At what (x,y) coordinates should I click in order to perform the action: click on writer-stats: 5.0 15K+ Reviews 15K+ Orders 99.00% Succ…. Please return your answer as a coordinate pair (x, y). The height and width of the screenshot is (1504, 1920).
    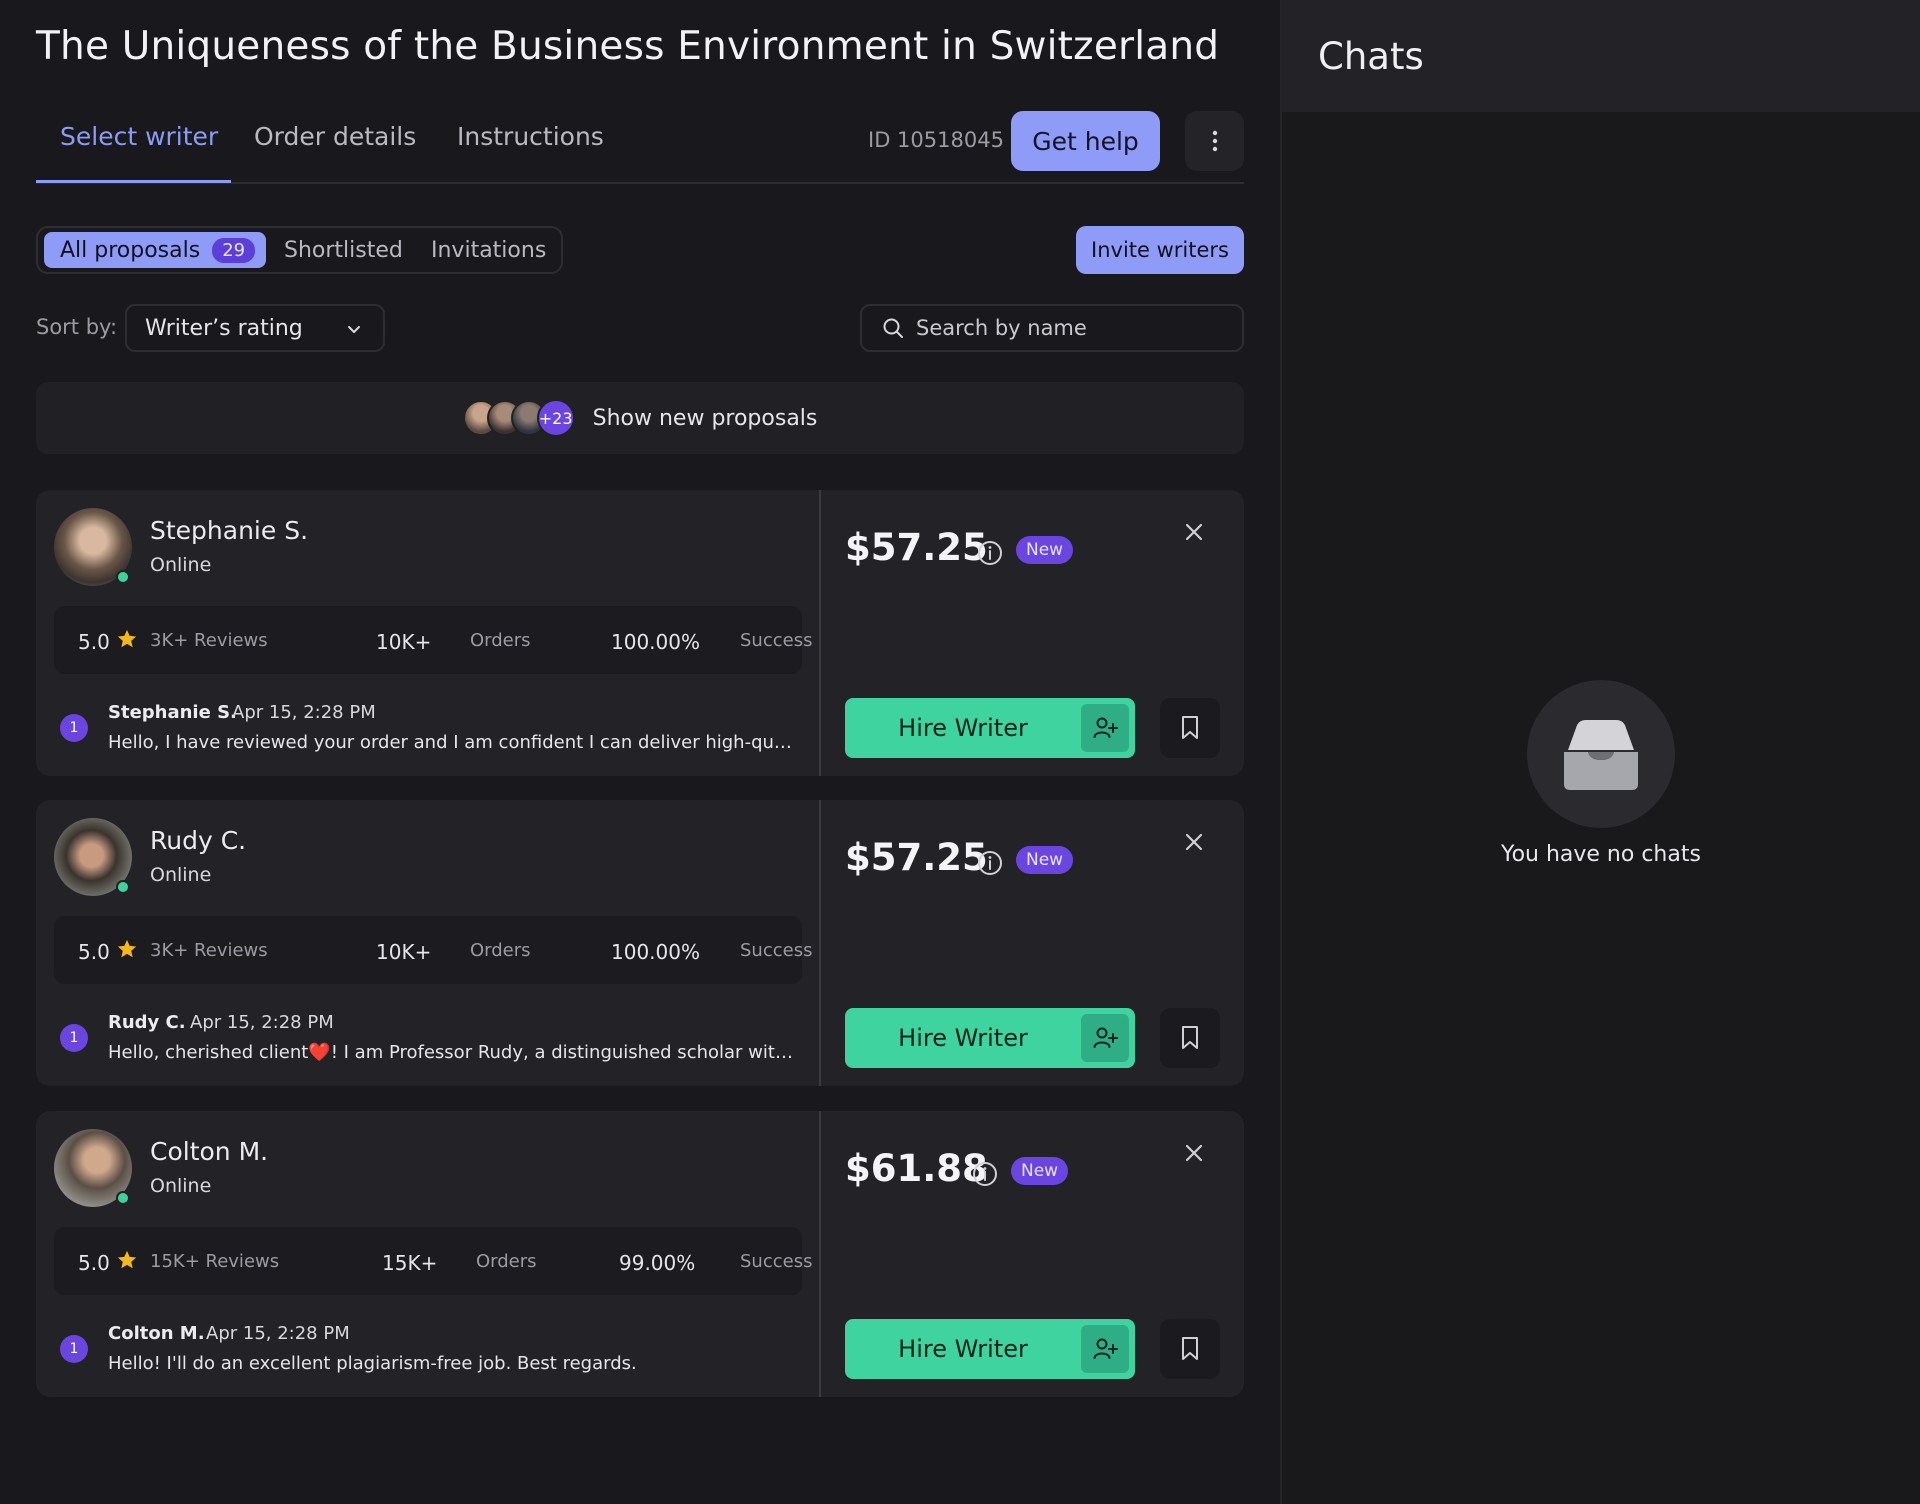
    Looking at the image, I should click on (433, 1261).